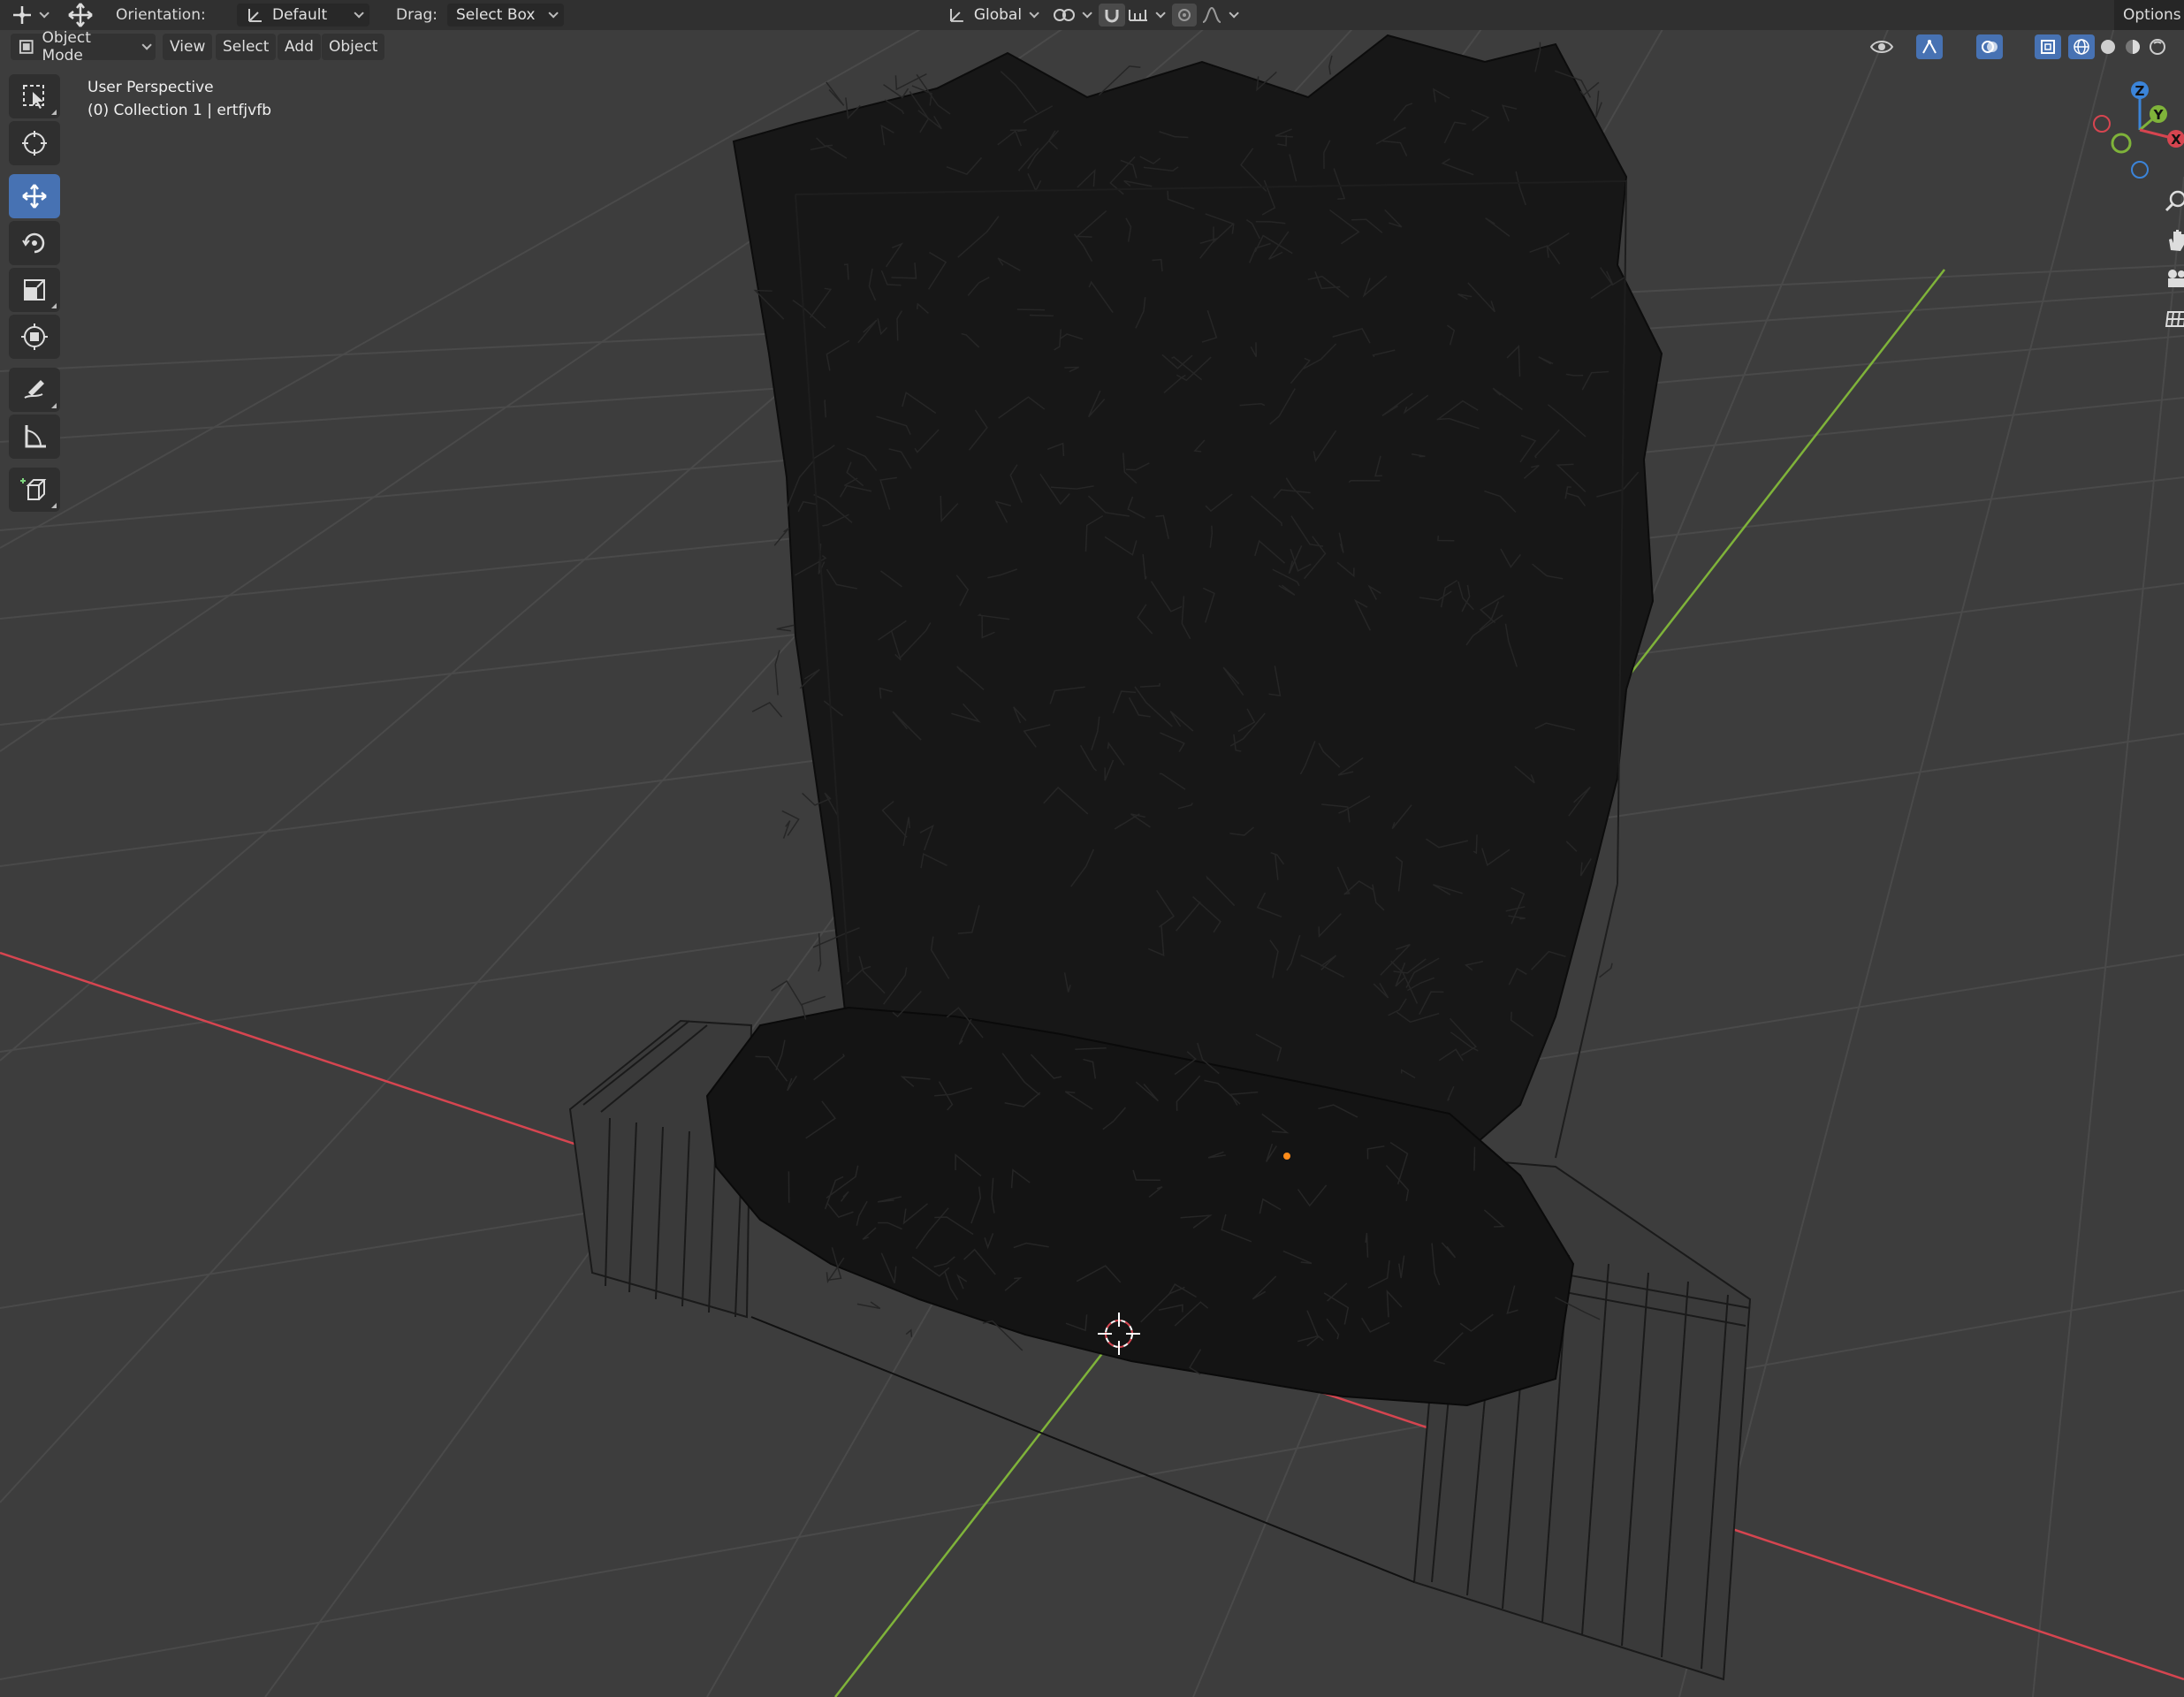 This screenshot has width=2184, height=1697. I want to click on measure-icon, so click(35, 437).